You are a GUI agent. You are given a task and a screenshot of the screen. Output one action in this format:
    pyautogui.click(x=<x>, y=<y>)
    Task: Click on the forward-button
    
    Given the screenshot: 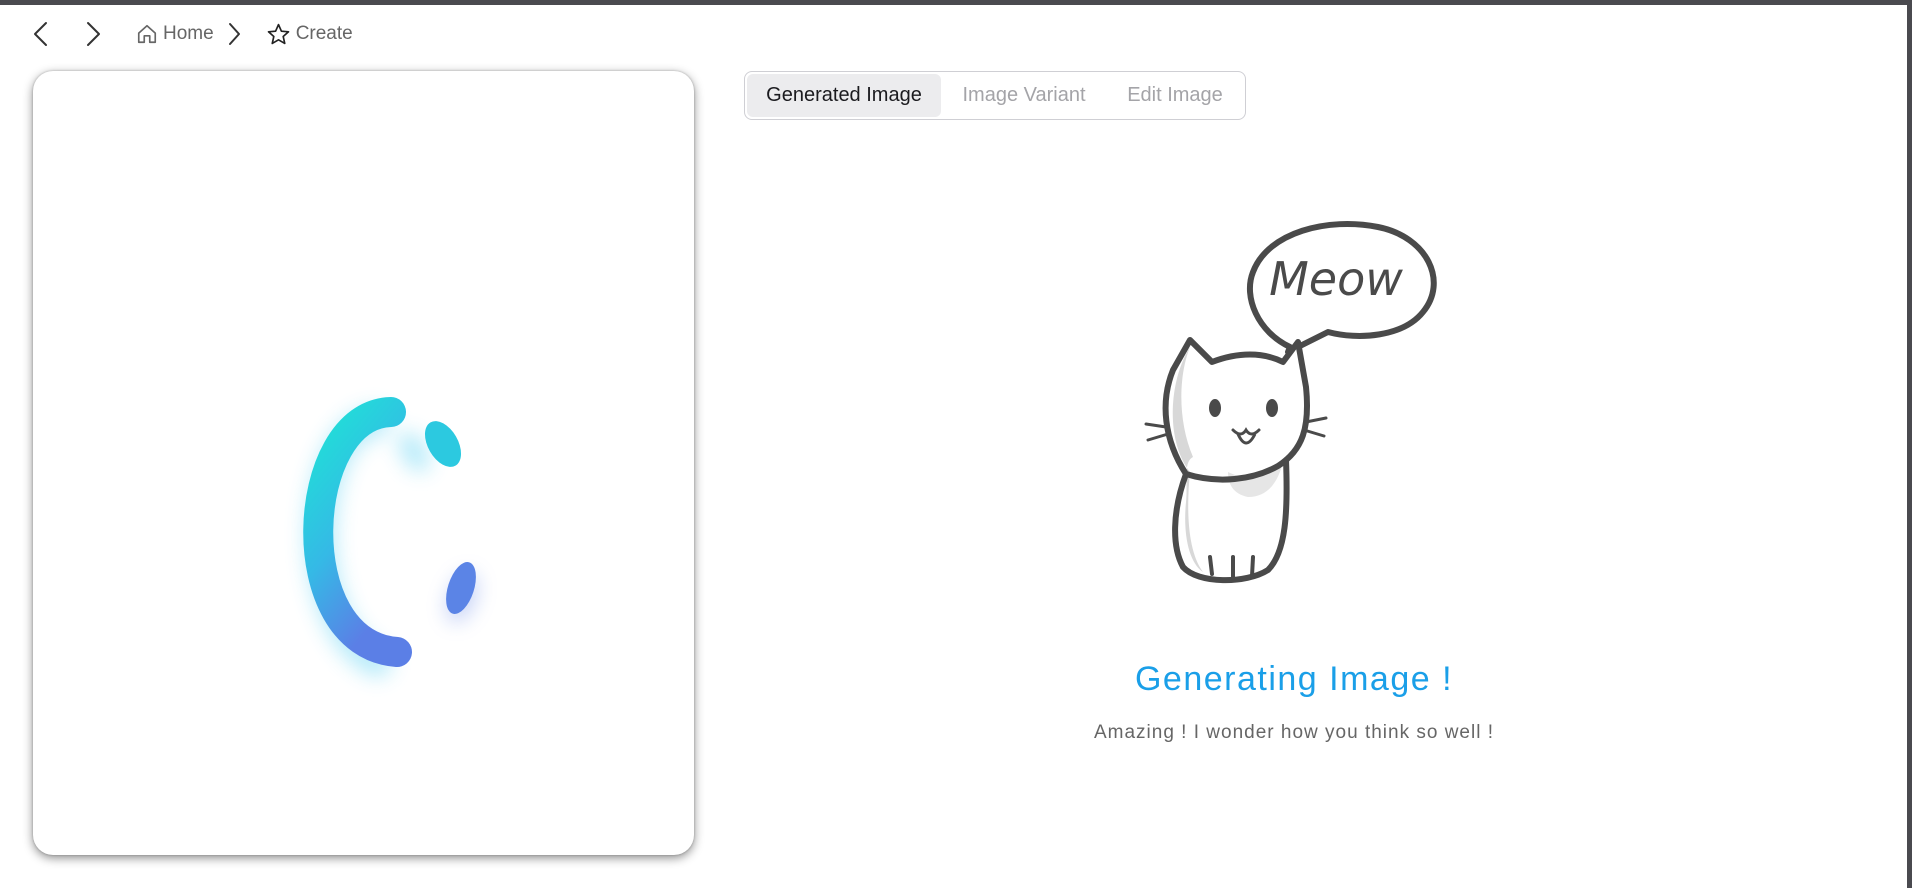 What is the action you would take?
    pyautogui.click(x=93, y=34)
    